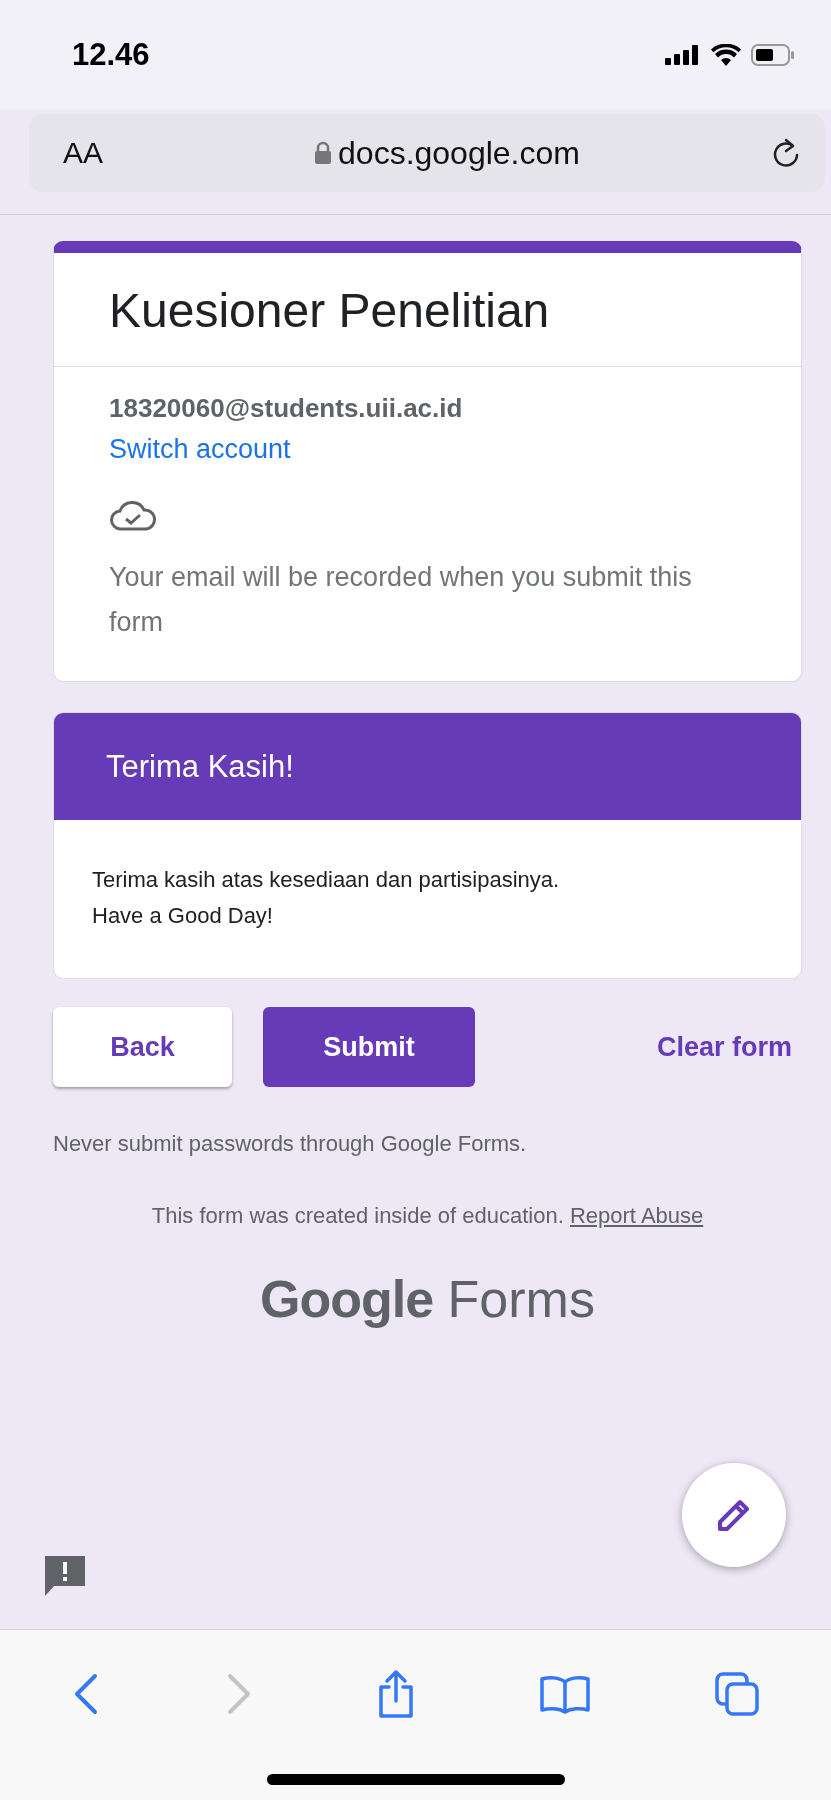 The image size is (831, 1800). What do you see at coordinates (142, 1047) in the screenshot?
I see `back-button: Back` at bounding box center [142, 1047].